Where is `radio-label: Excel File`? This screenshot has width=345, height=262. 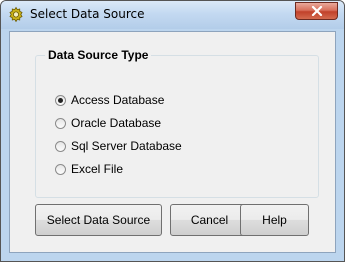
radio-label: Excel File is located at coordinates (97, 169).